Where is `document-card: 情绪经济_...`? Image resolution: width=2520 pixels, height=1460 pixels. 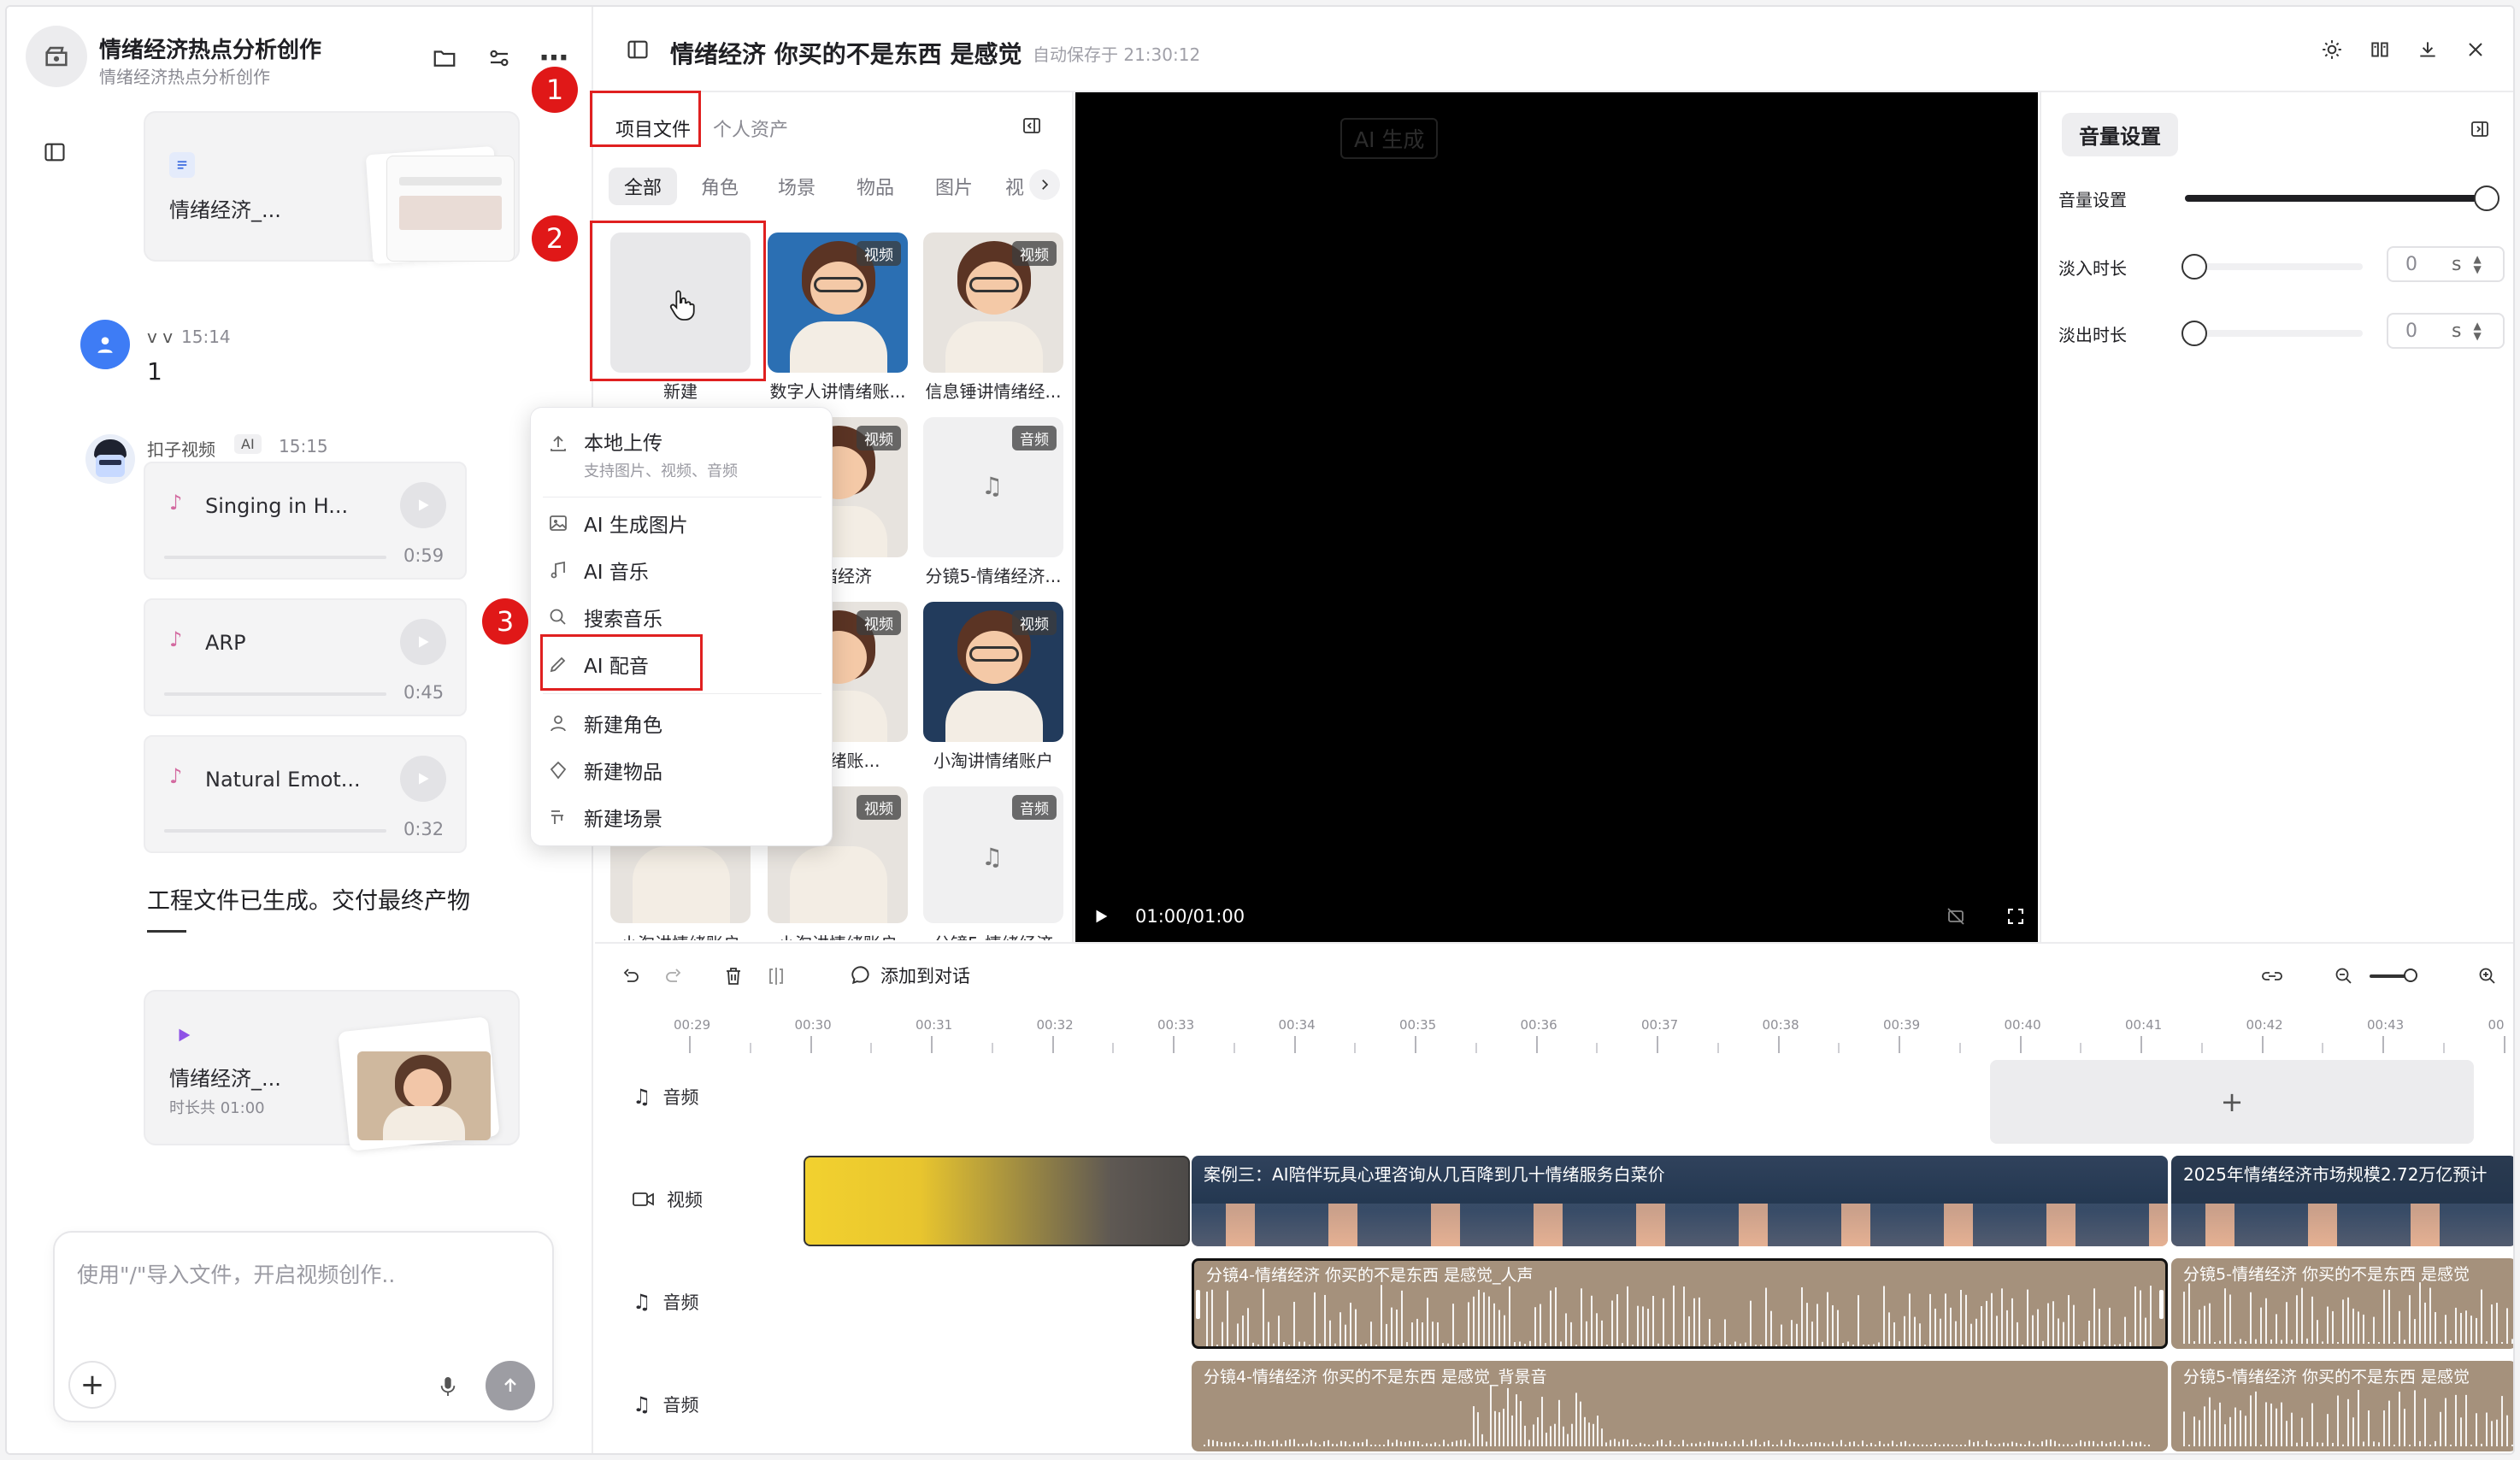 document-card: 情绪经济_... is located at coordinates (332, 188).